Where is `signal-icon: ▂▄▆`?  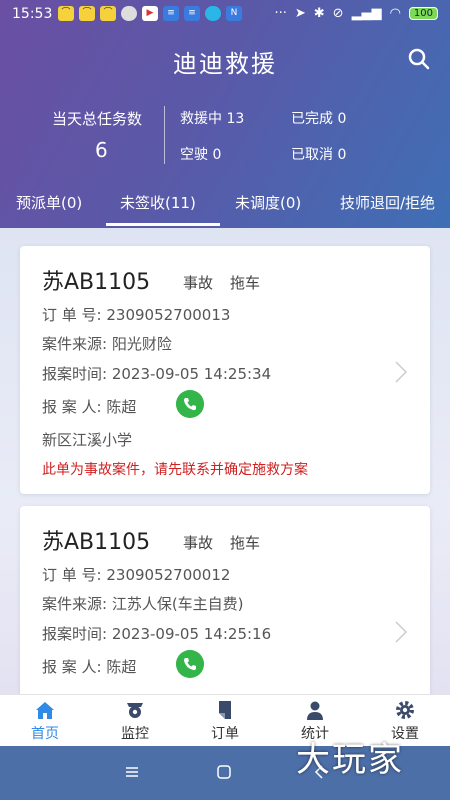
signal-icon: ▂▄▆ is located at coordinates (366, 13).